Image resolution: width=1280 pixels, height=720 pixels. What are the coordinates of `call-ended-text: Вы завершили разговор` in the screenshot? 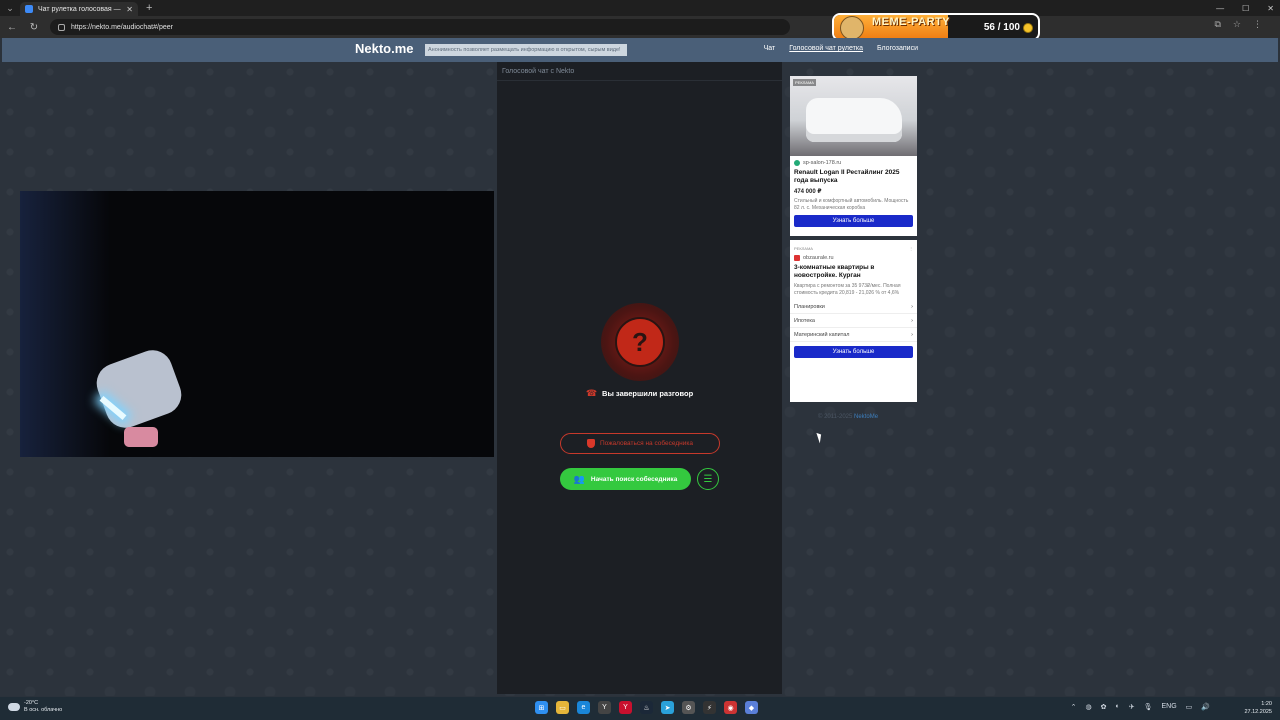 It's located at (648, 393).